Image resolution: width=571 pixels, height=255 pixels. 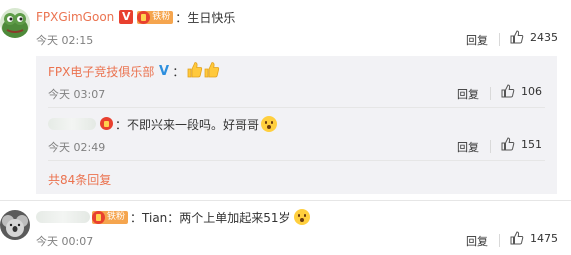 I want to click on comment-author: FPXGimGoon, so click(x=75, y=17).